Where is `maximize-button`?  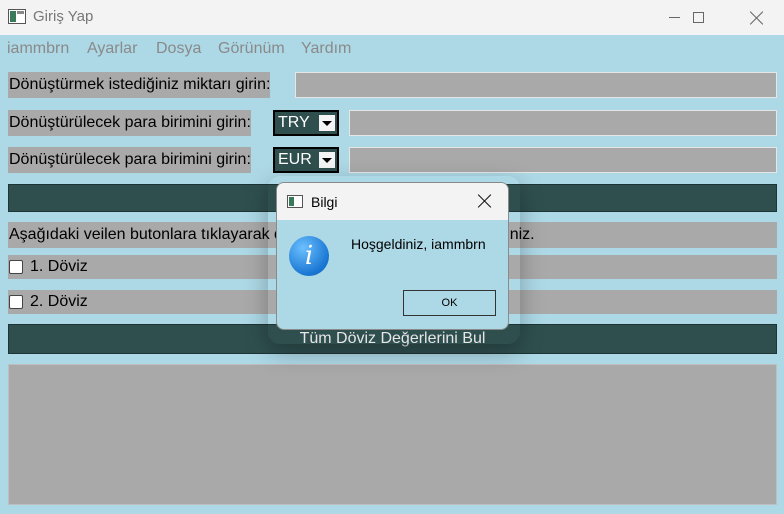 maximize-button is located at coordinates (698, 17).